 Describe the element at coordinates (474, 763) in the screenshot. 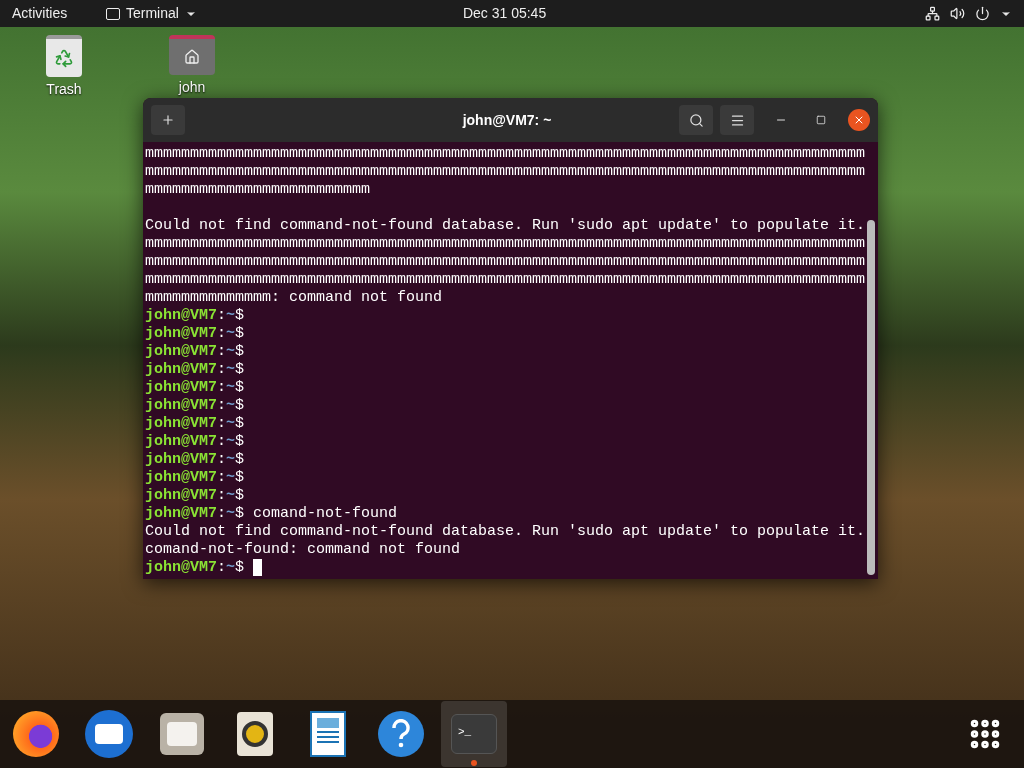

I see `running-indicator` at that location.